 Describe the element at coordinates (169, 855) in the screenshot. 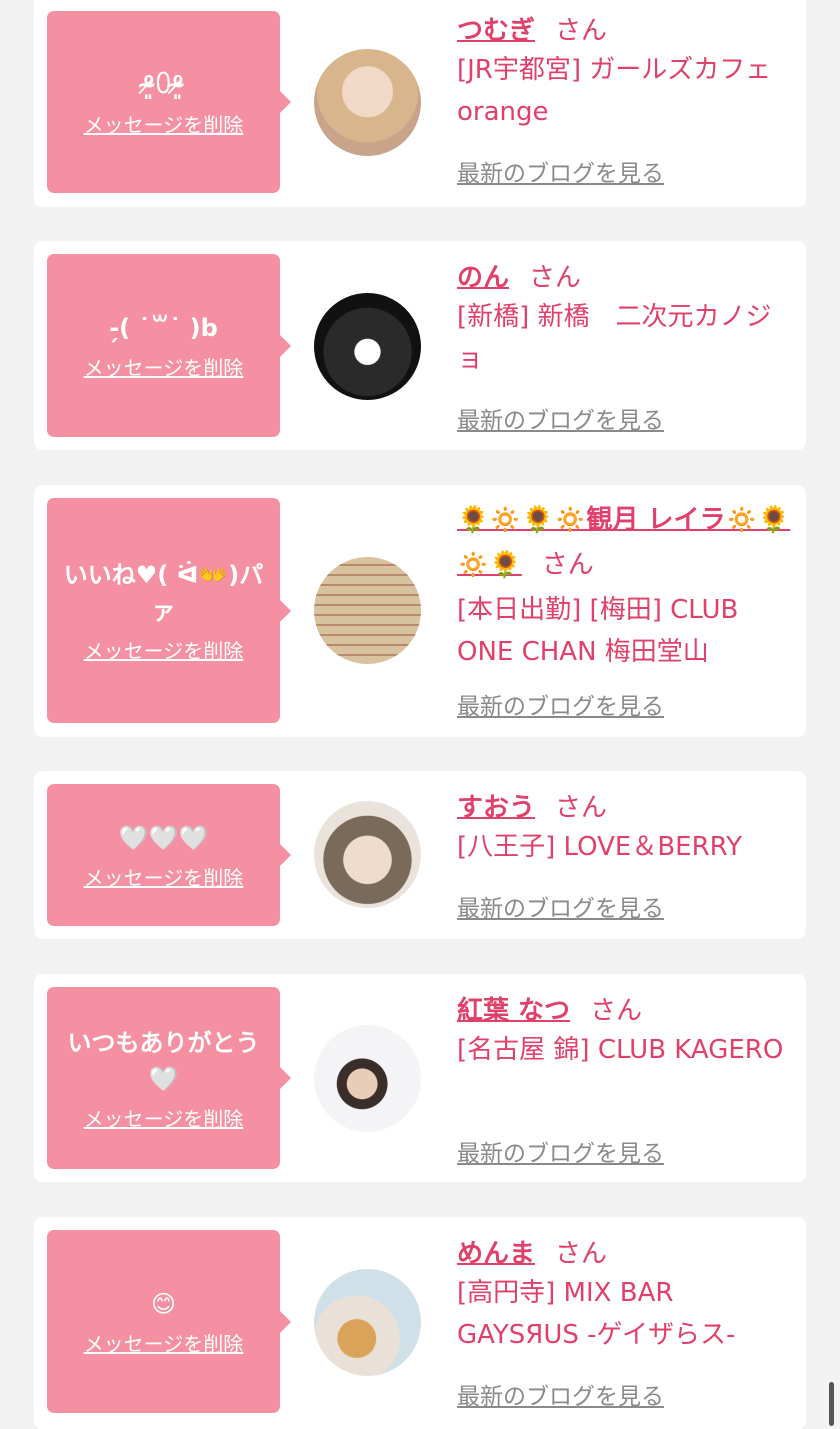

I see `message-bubble: 🤍🤍🤍 メッセージを削除` at that location.